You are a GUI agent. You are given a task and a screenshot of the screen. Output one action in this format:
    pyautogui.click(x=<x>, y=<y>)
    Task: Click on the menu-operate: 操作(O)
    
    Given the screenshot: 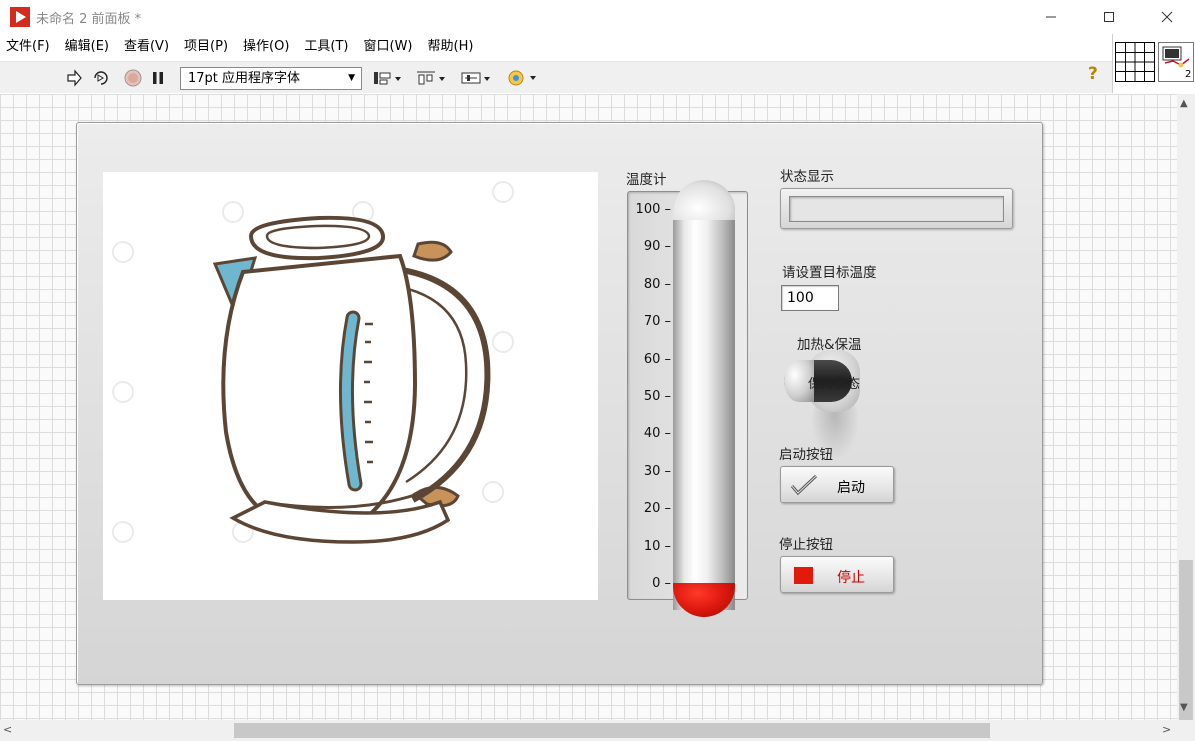 What is the action you would take?
    pyautogui.click(x=267, y=47)
    